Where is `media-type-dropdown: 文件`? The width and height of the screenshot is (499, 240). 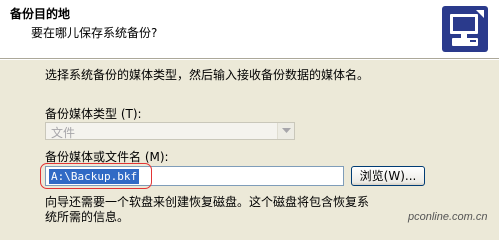
media-type-dropdown: 文件 is located at coordinates (170, 131).